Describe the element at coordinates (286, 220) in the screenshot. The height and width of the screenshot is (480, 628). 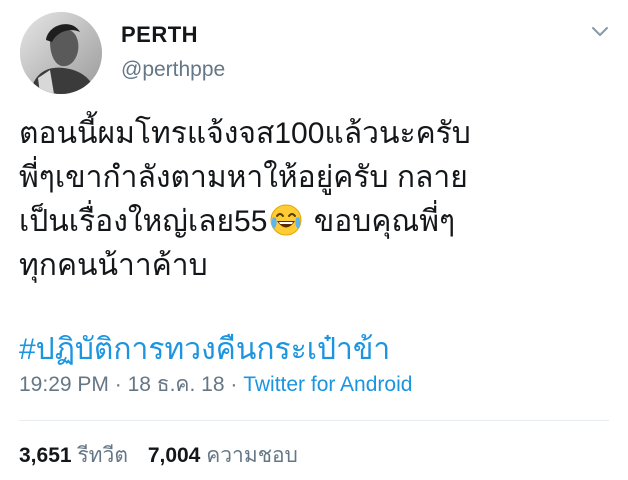
I see `face-with-tears-of-joy-icon` at that location.